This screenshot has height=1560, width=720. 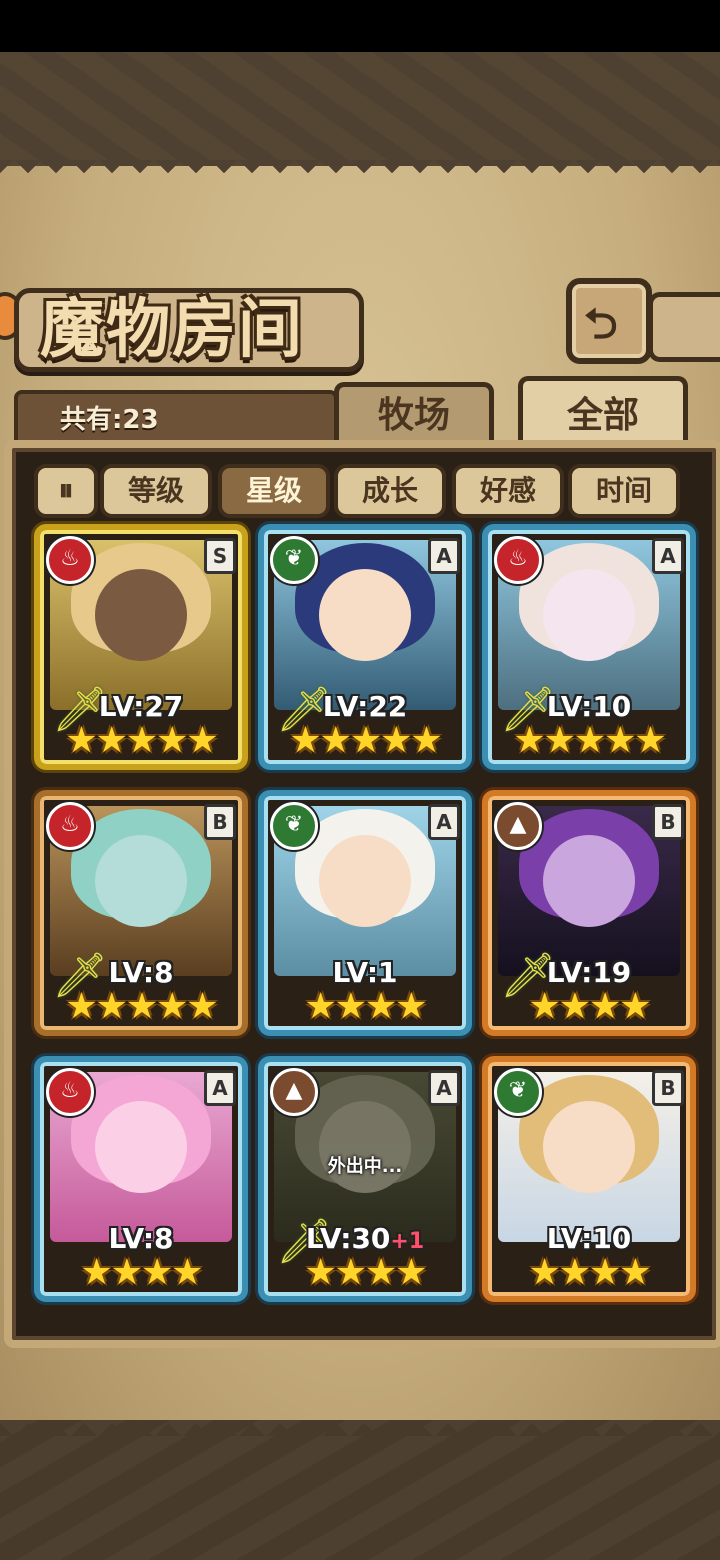 I want to click on tab-ranch-label: 牧场, so click(x=413, y=415).